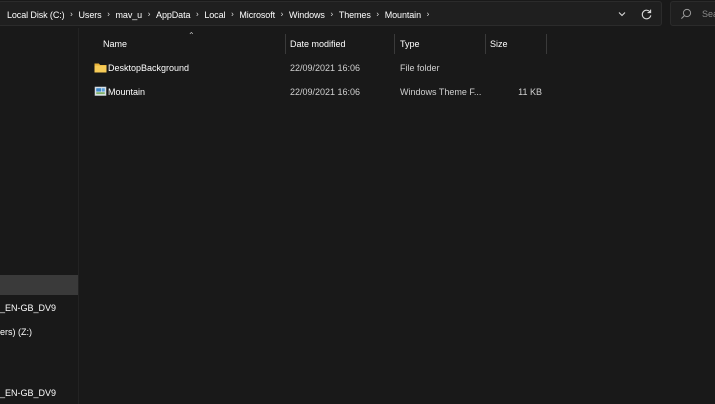  Describe the element at coordinates (307, 15) in the screenshot. I see `breadcrumb-item-windows: Windows` at that location.